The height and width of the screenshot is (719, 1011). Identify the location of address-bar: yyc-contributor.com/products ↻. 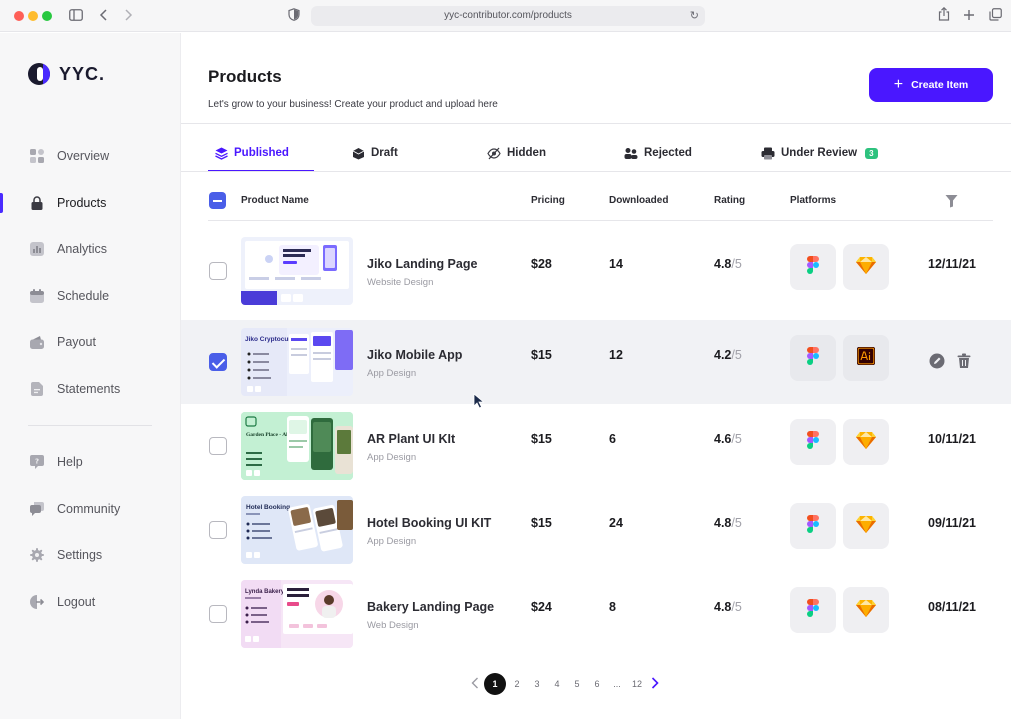
(508, 16).